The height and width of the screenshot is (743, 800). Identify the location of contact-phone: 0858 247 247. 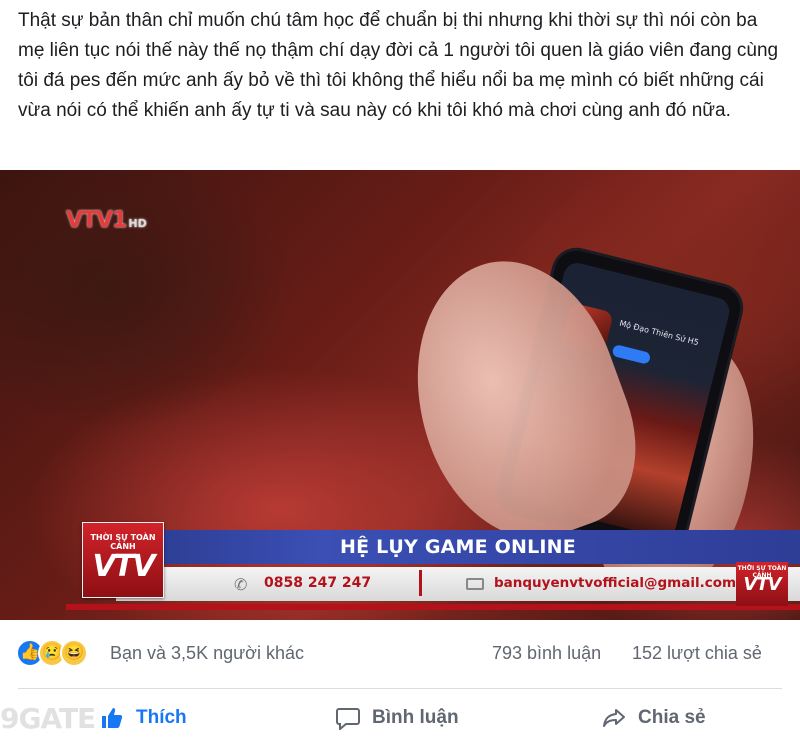
(318, 583).